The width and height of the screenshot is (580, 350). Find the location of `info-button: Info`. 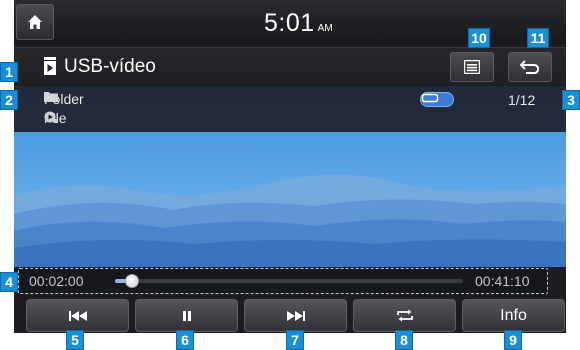

info-button: Info is located at coordinates (513, 315).